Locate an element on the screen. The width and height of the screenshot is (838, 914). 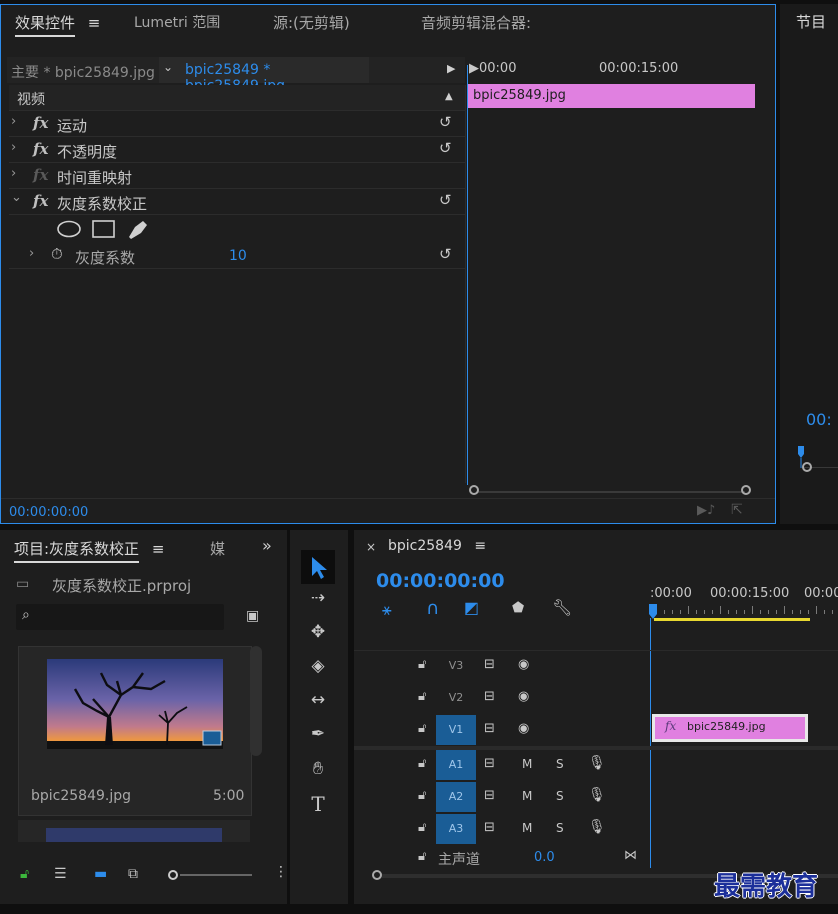
collapse-up-icon: ▲ is located at coordinates (449, 96).